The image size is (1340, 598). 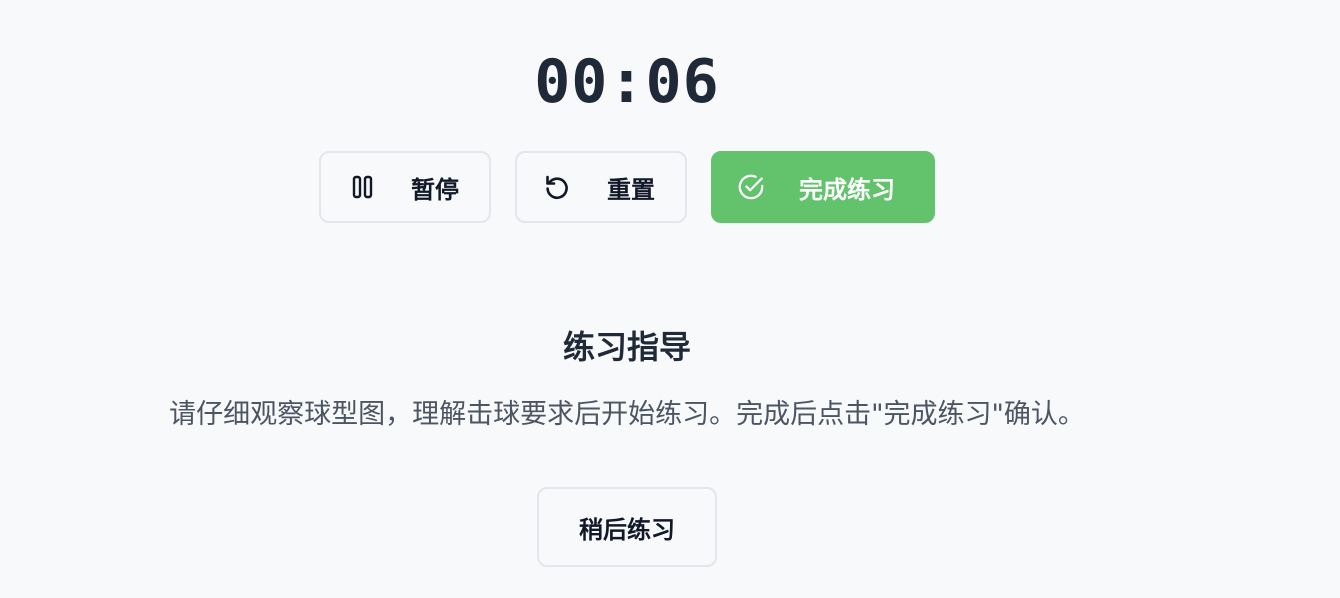 What do you see at coordinates (847, 189) in the screenshot?
I see `complete-button-label: 完成练习` at bounding box center [847, 189].